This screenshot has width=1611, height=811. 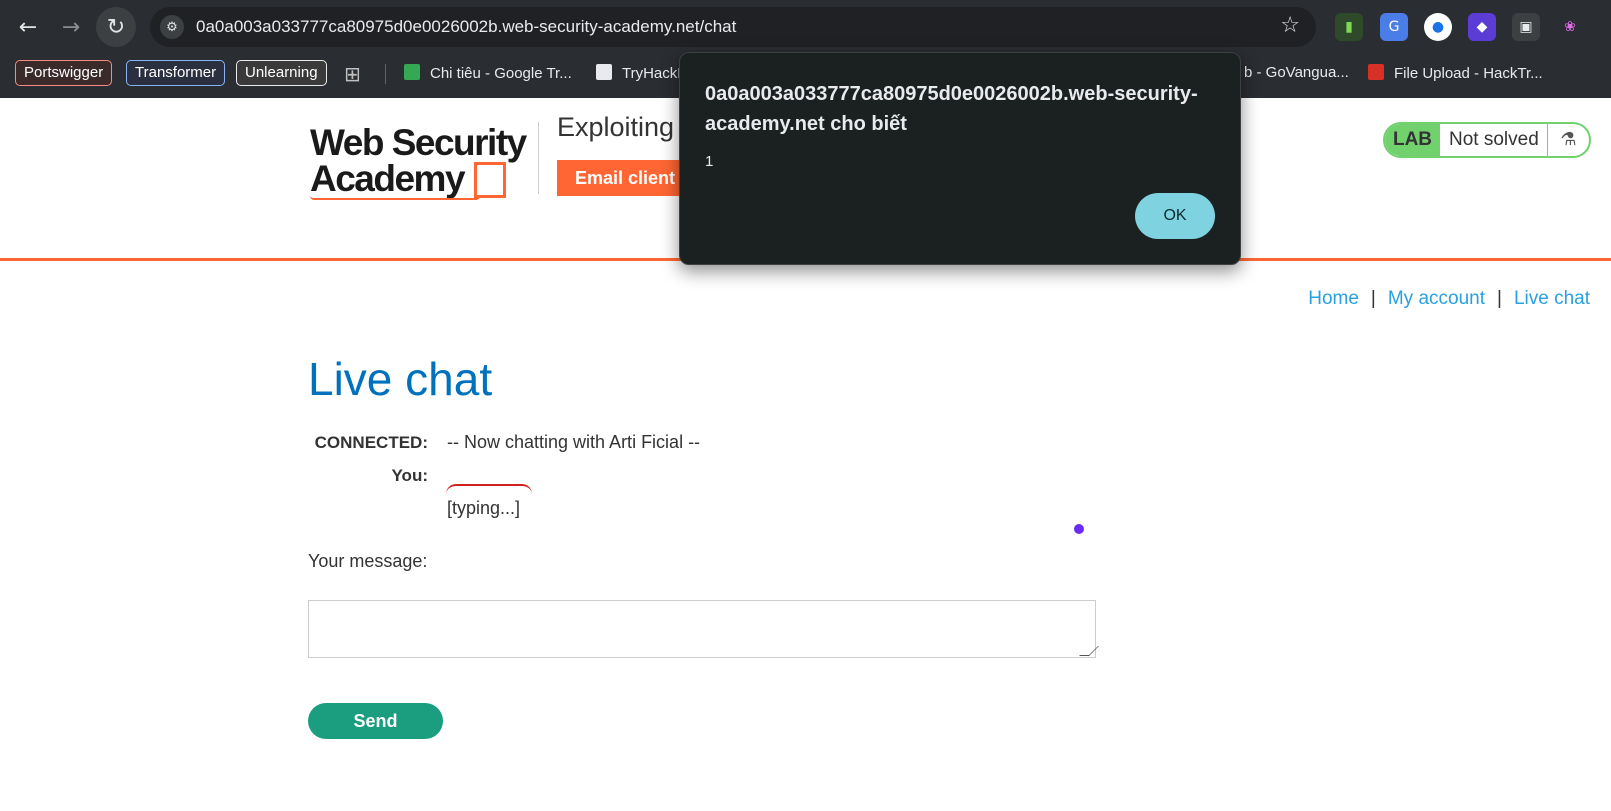 What do you see at coordinates (616, 127) in the screenshot?
I see `lab-title: Exploiting` at bounding box center [616, 127].